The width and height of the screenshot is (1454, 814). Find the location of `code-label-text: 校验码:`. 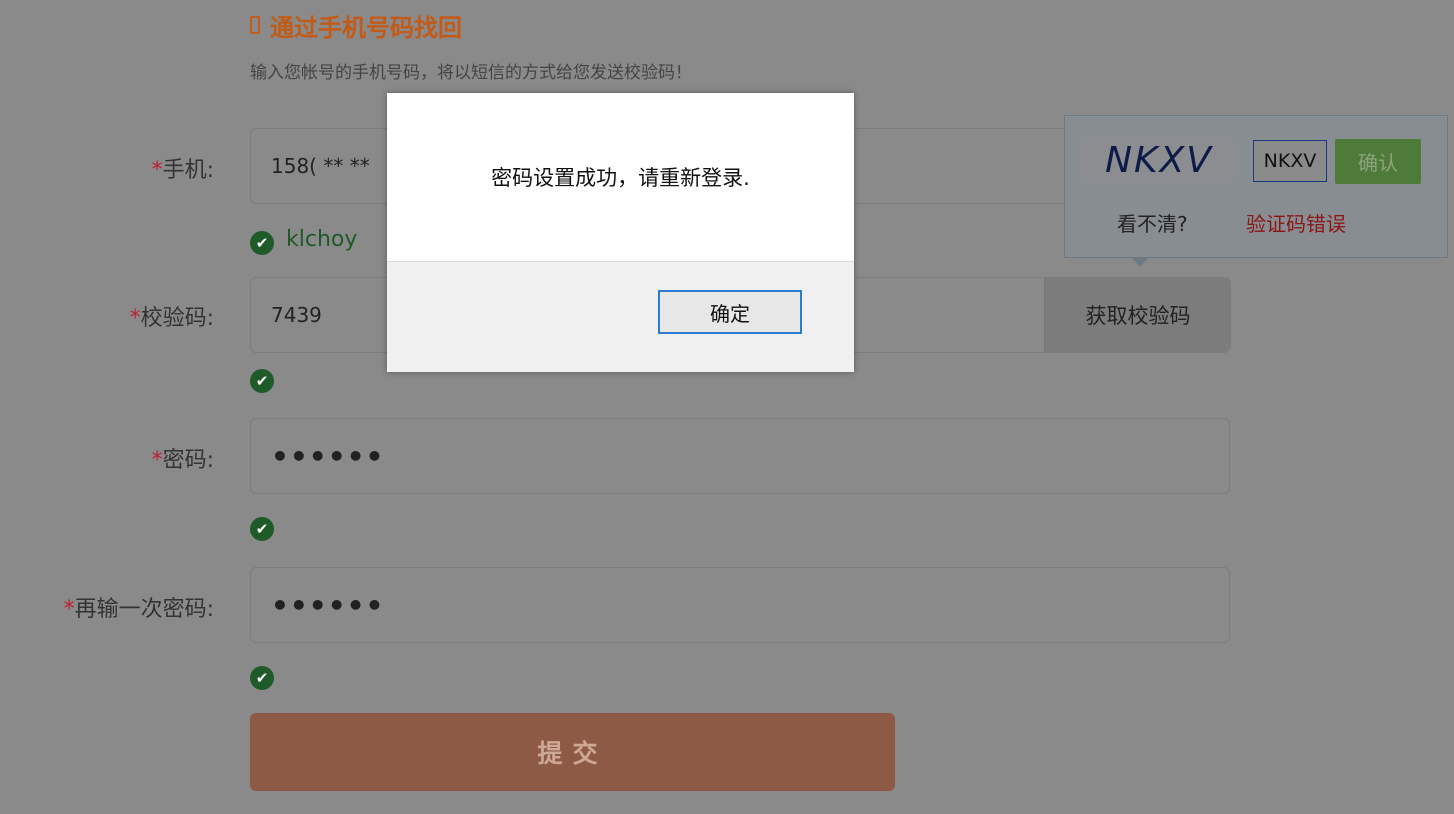

code-label-text: 校验码: is located at coordinates (177, 318).